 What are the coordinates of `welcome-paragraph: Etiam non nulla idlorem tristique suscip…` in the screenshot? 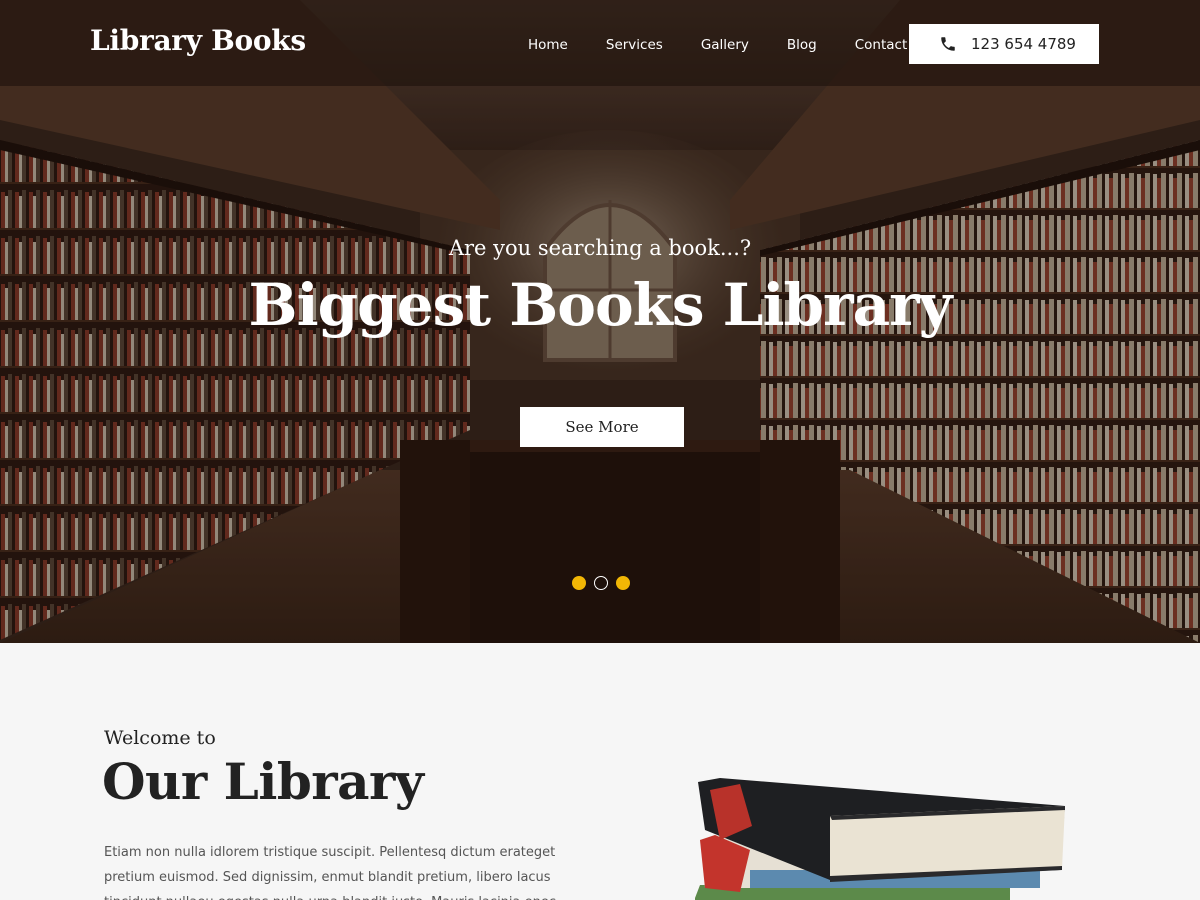 It's located at (330, 872).